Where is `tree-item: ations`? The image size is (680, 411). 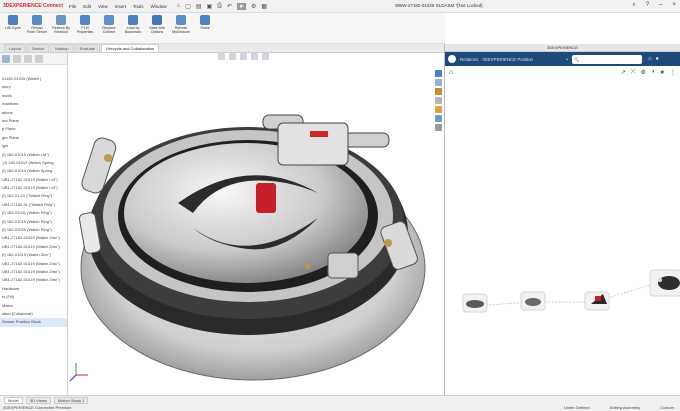
tree-item: ations is located at coordinates (33, 113).